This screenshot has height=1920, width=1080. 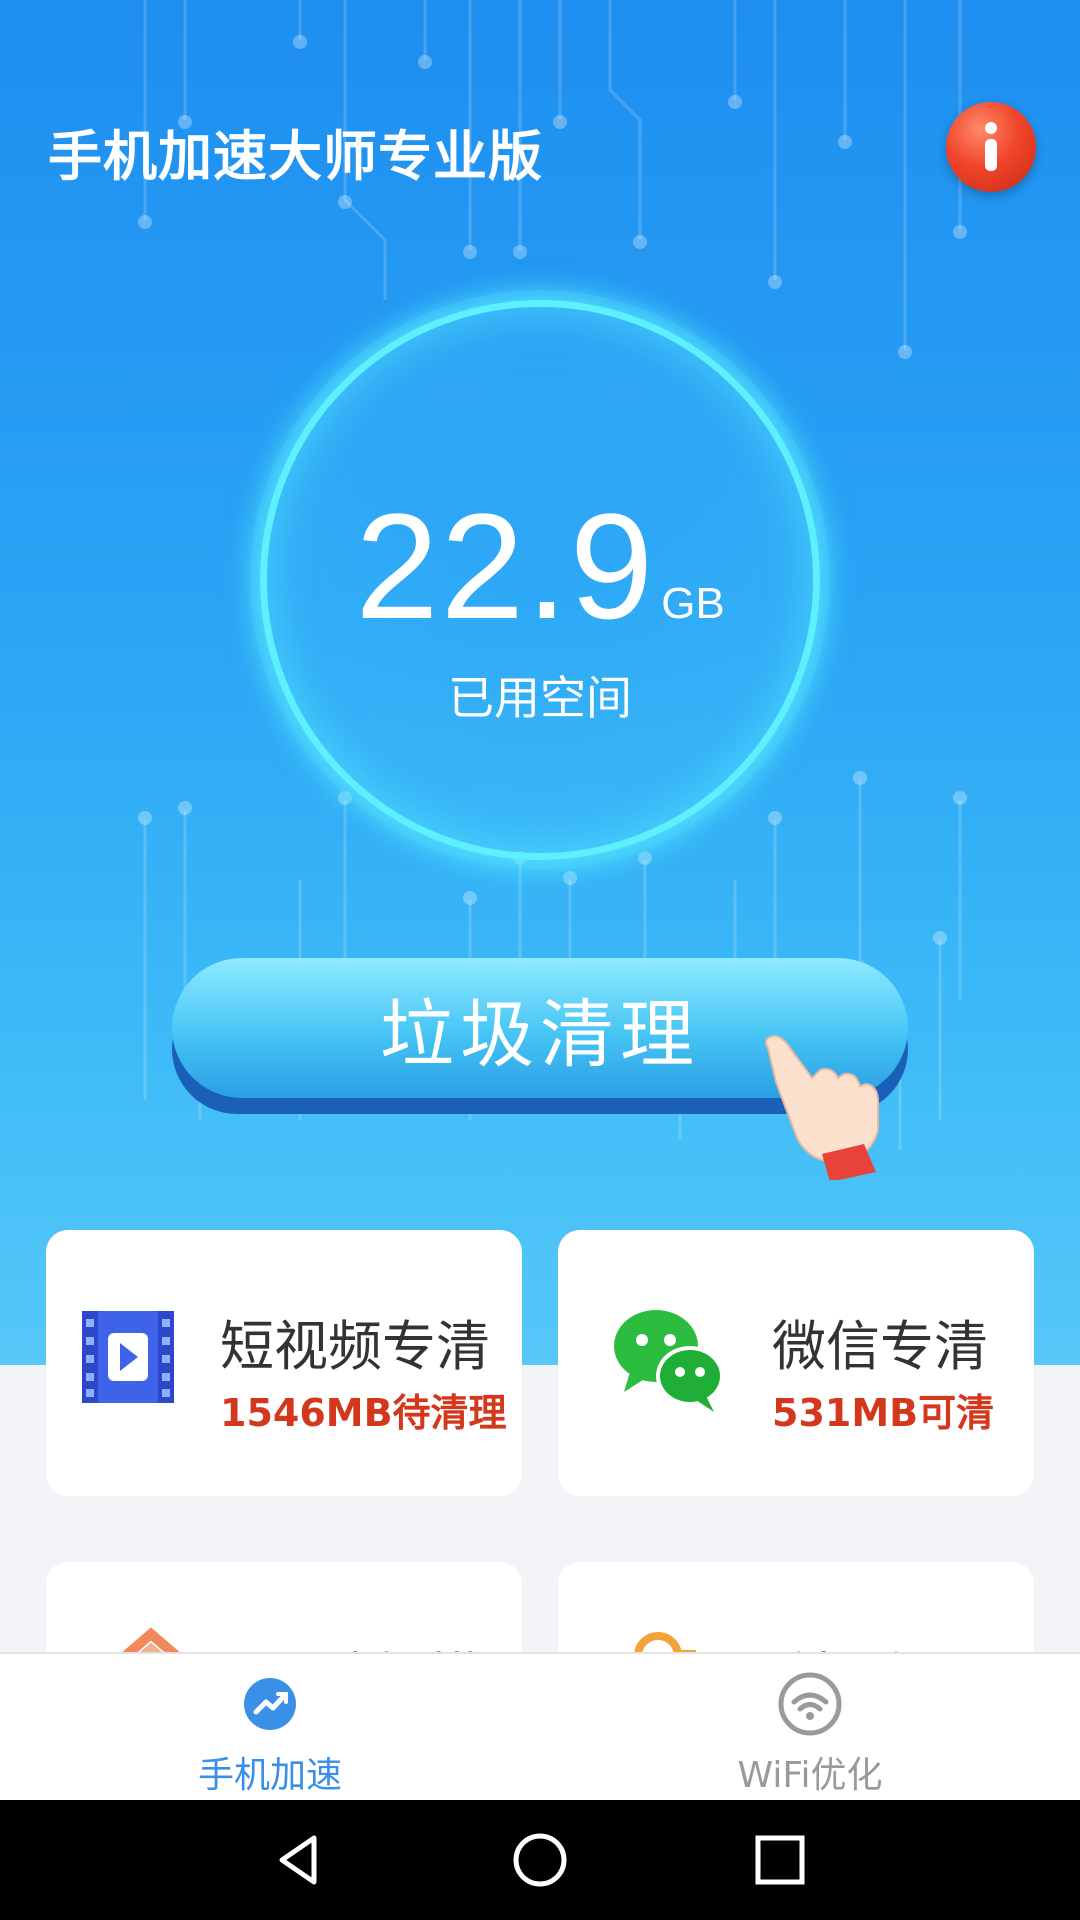 I want to click on card-title: 短视频专清, so click(x=355, y=1346).